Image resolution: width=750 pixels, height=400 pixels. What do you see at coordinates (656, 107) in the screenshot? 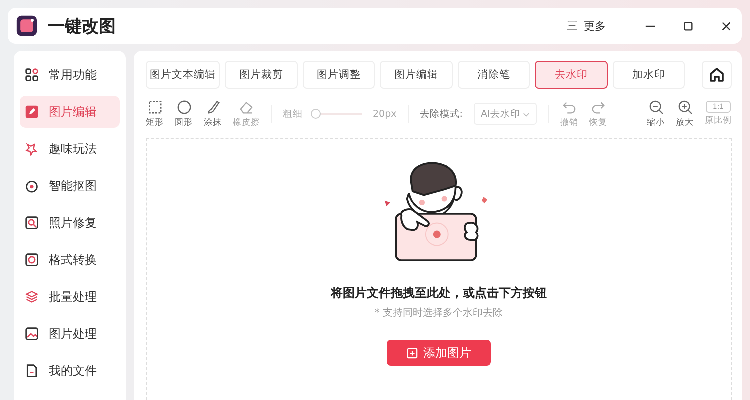
I see `zoom-out-icon` at bounding box center [656, 107].